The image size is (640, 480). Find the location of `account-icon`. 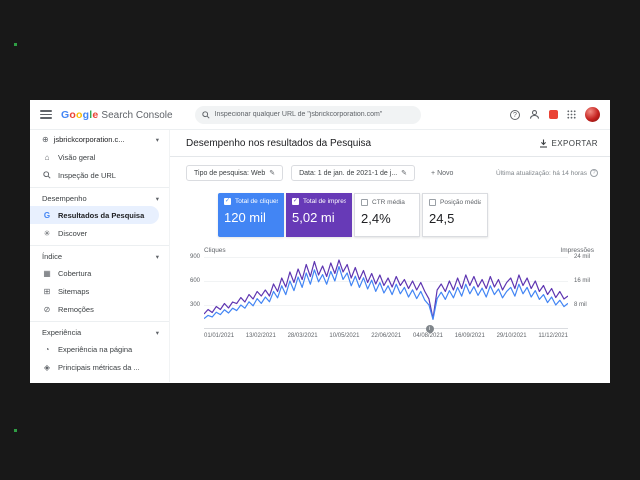

account-icon is located at coordinates (534, 114).